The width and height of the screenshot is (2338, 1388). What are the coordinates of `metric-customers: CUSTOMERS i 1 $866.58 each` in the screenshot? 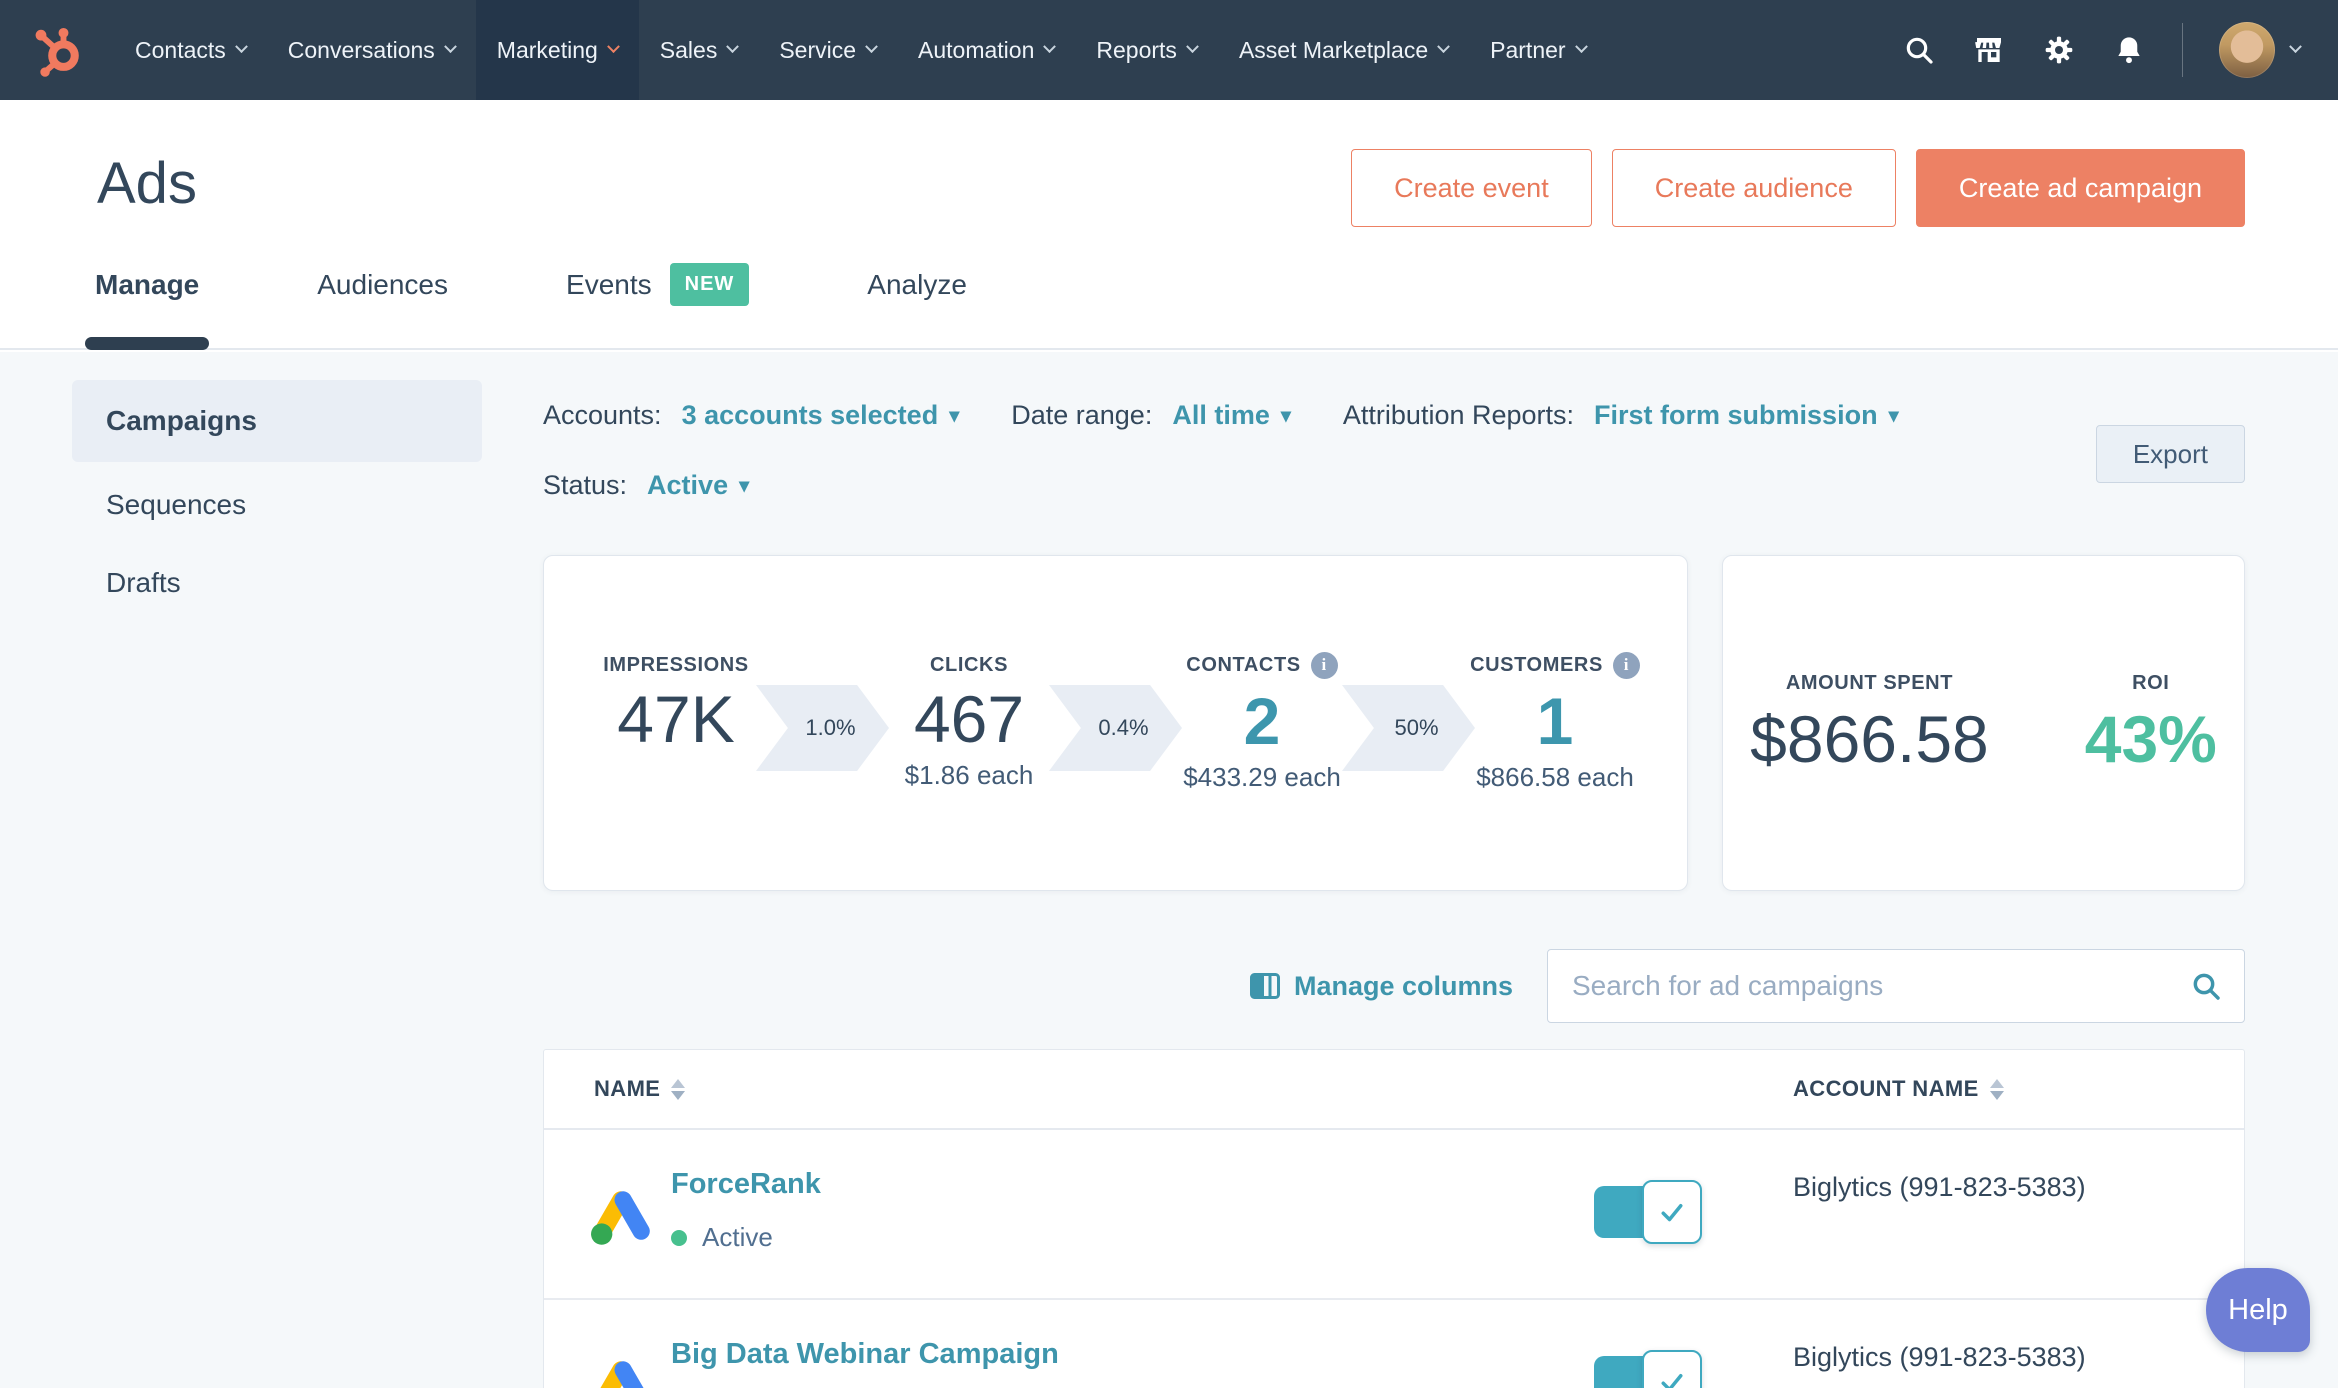 It's located at (1555, 722).